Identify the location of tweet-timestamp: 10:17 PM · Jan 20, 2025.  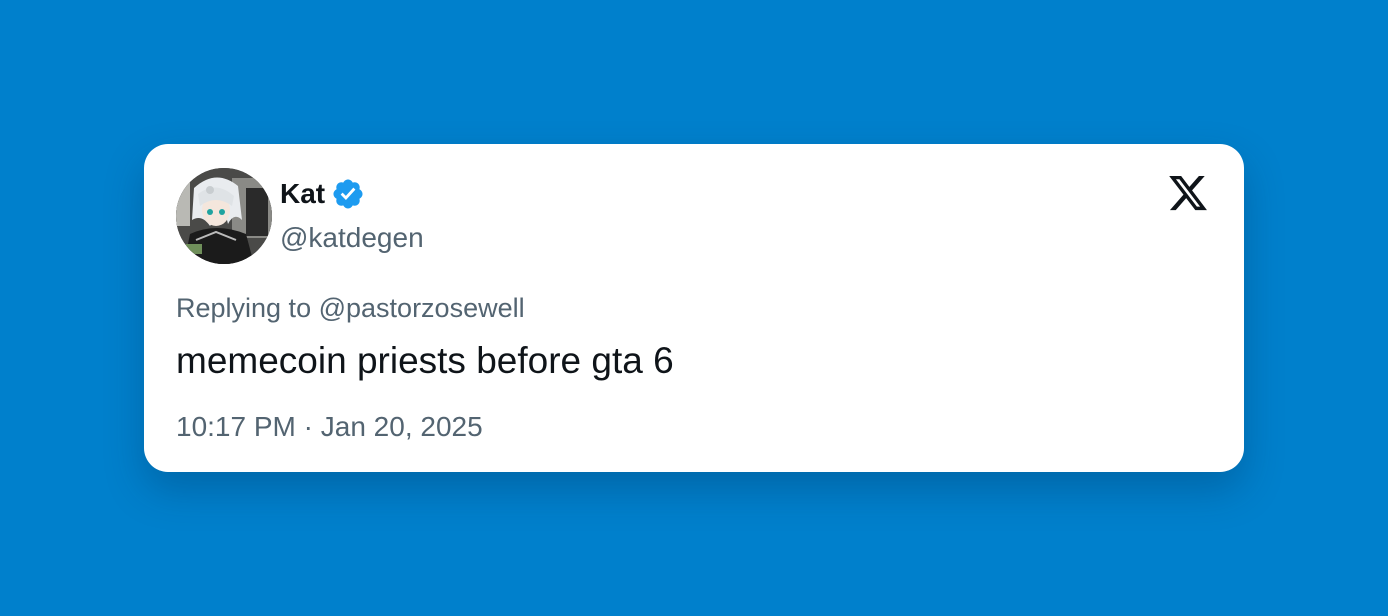
(329, 427).